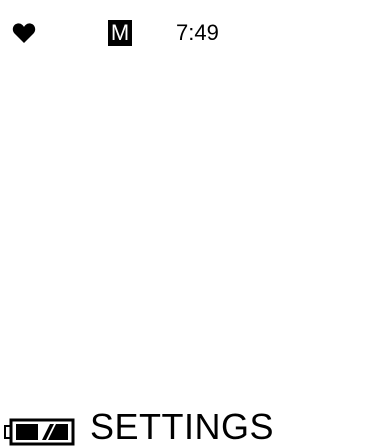 Image resolution: width=379 pixels, height=448 pixels. I want to click on heart-icon, so click(24, 33).